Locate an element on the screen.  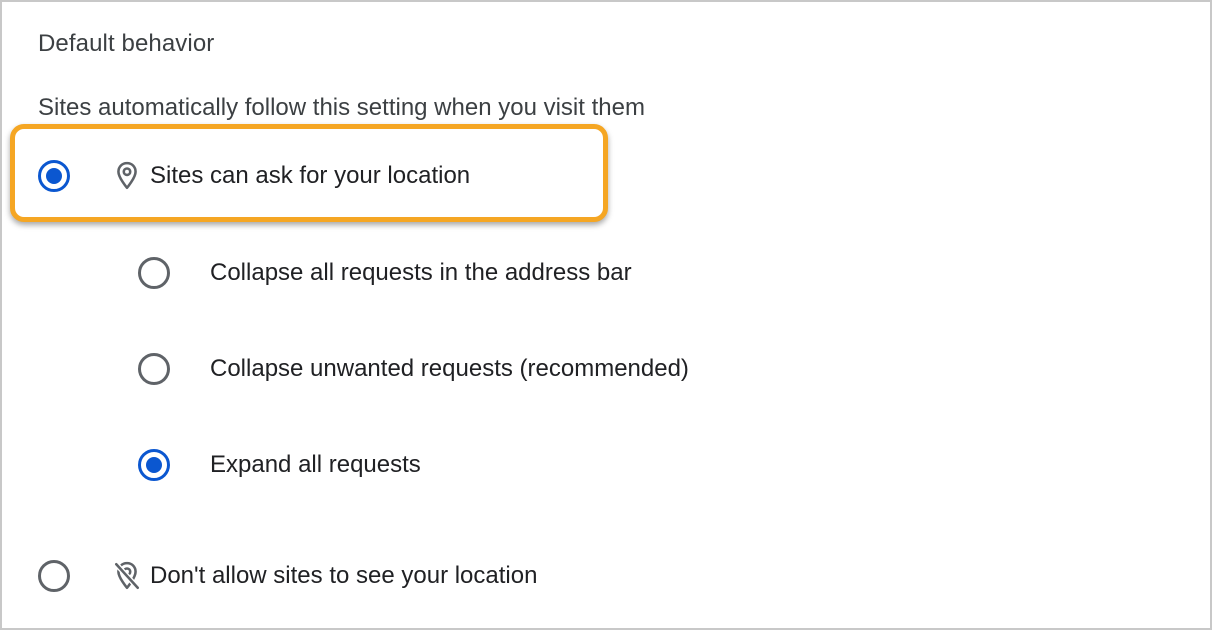
option-label: Collapse all requests in the address bar is located at coordinates (421, 272).